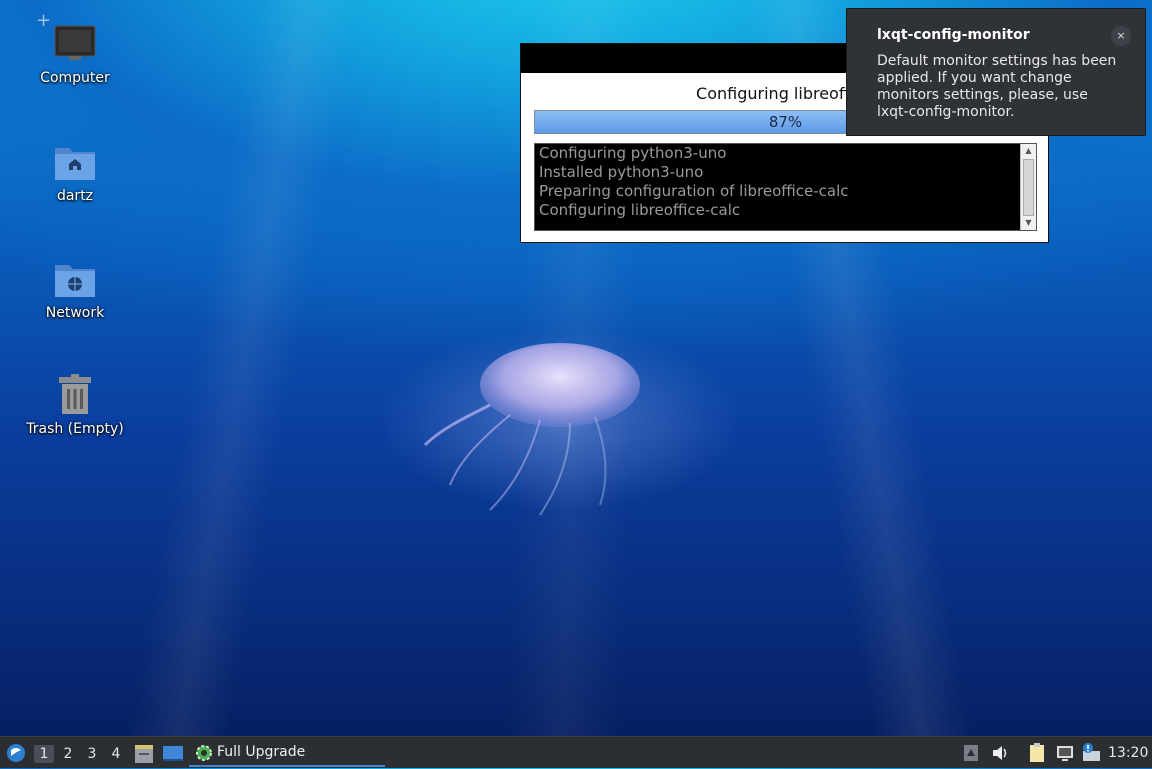 The width and height of the screenshot is (1152, 769). I want to click on task-label: Full Upgrade, so click(261, 752).